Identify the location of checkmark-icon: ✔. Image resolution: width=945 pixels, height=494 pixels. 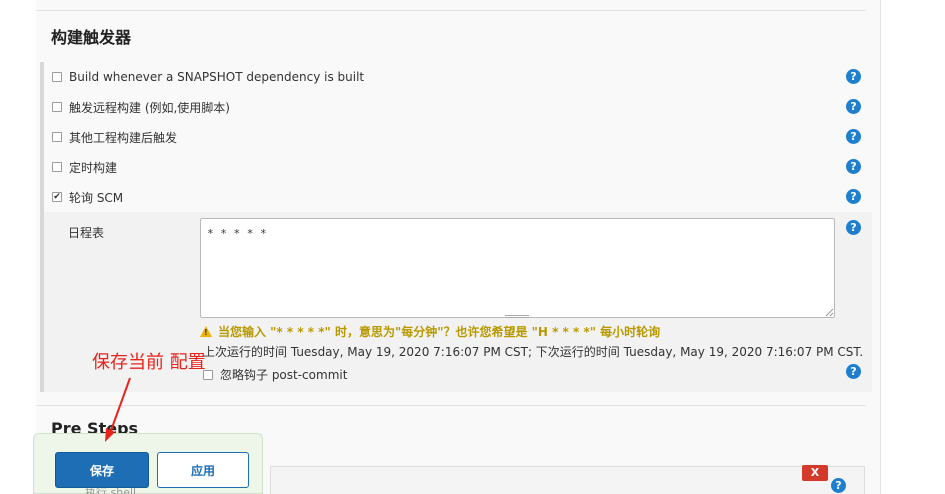
(57, 196).